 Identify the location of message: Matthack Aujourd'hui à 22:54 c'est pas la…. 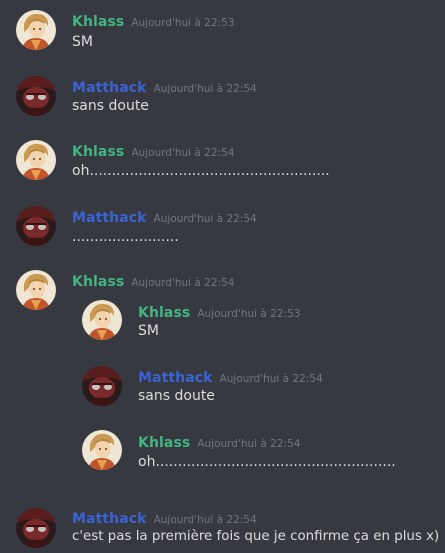
(222, 525).